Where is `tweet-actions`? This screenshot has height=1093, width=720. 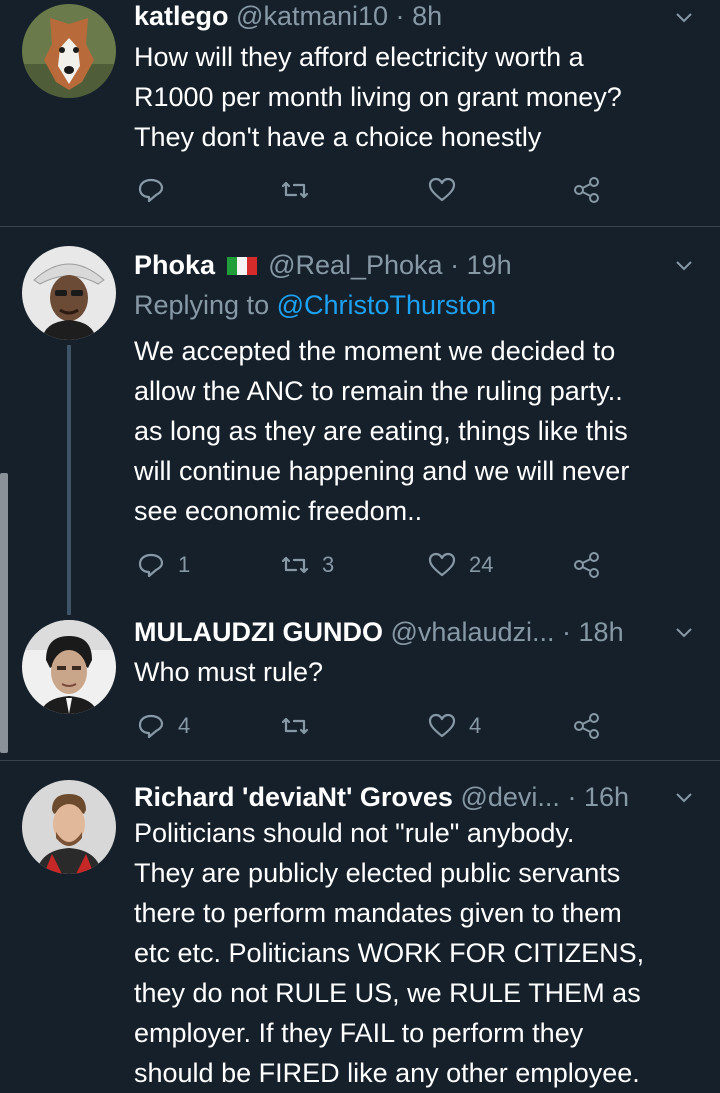 tweet-actions is located at coordinates (374, 190).